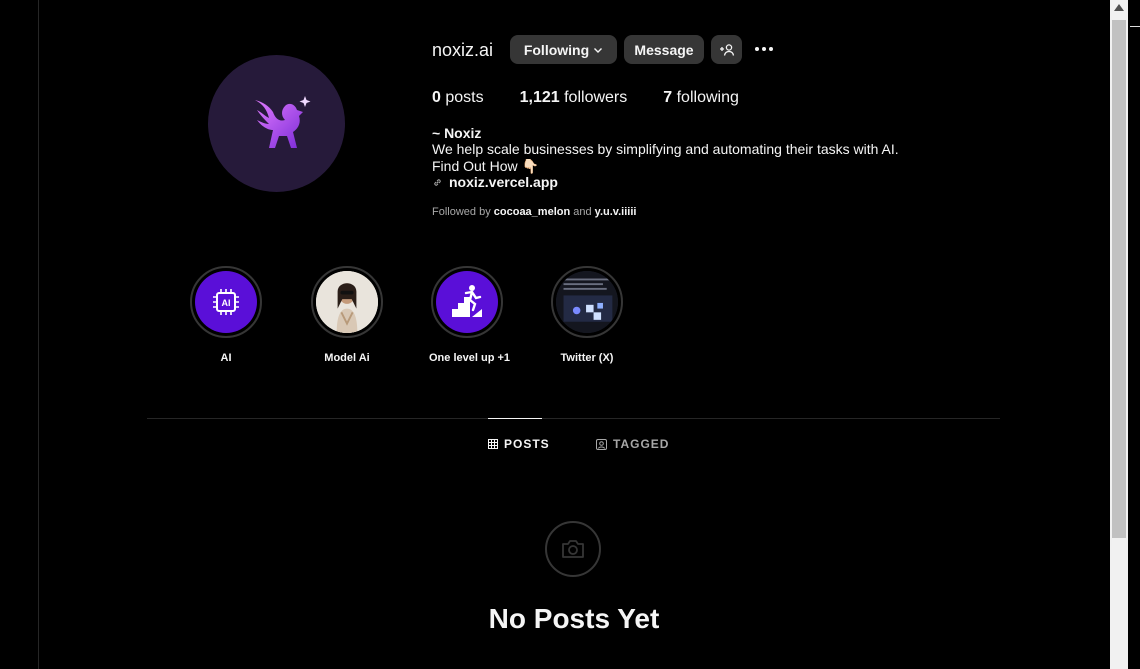 This screenshot has width=1140, height=669. I want to click on followers-count: 1,121, so click(539, 97).